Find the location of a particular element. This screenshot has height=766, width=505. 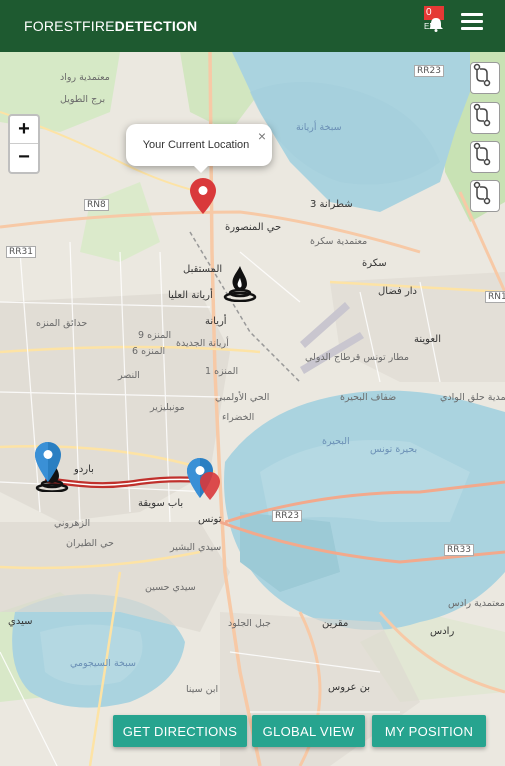

route-start-marker-icon is located at coordinates (48, 462).